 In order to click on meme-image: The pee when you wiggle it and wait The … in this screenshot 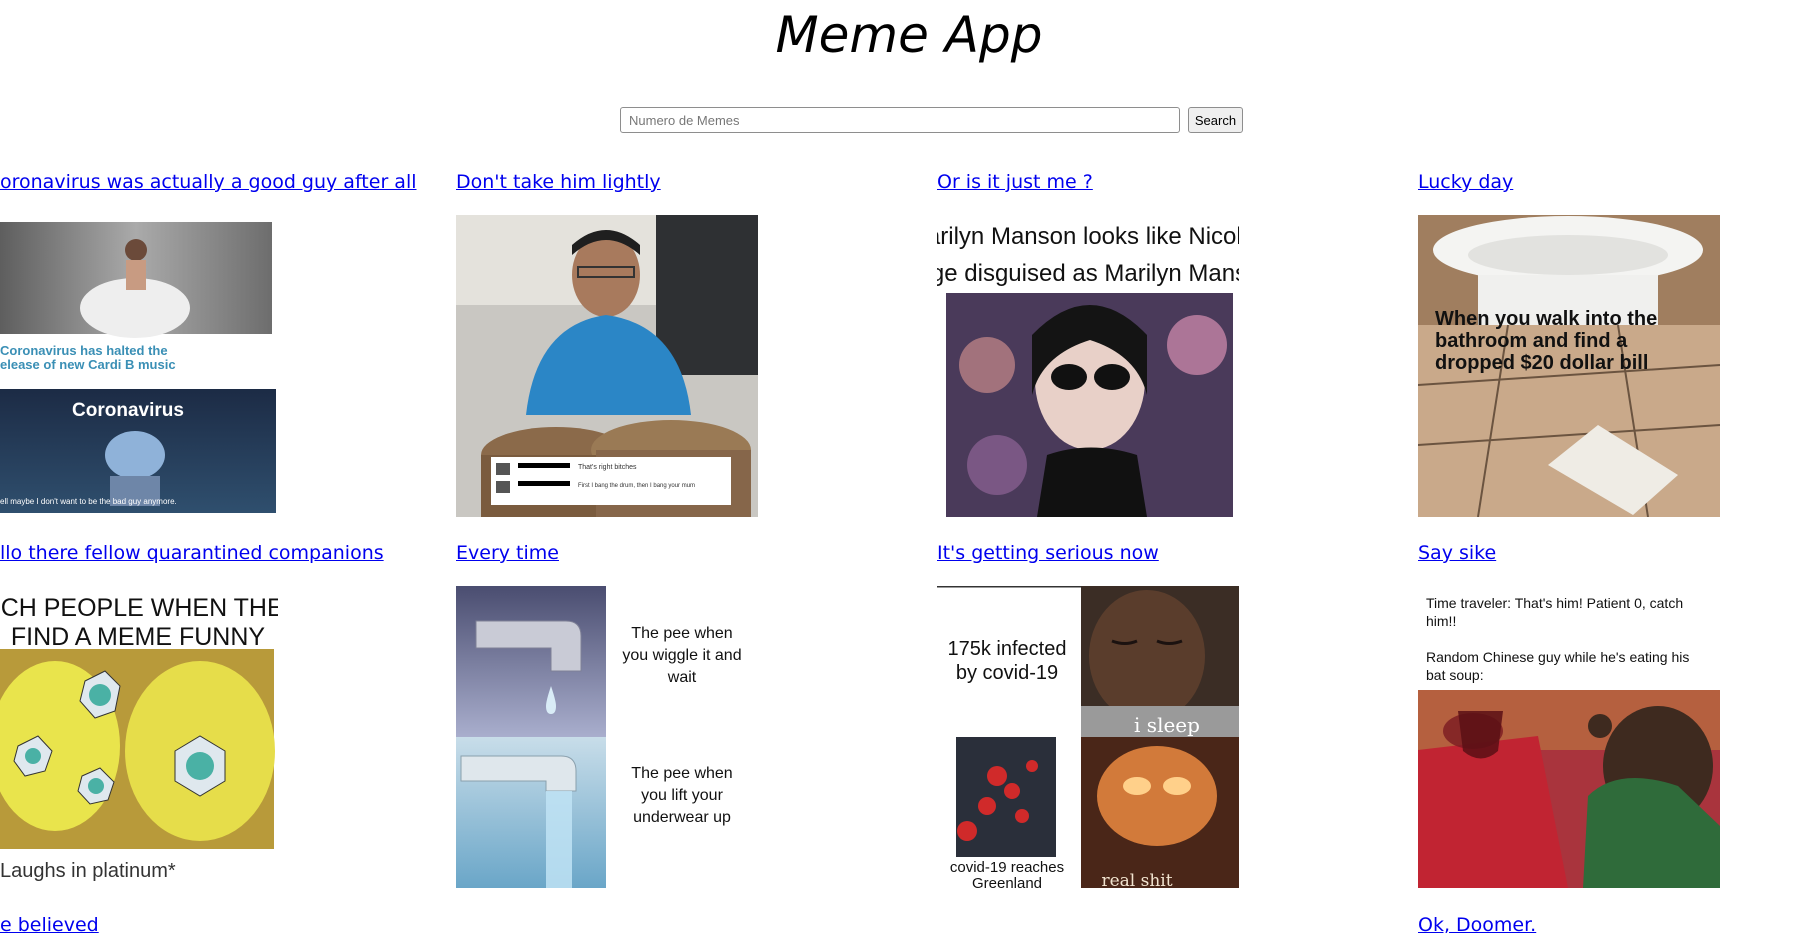, I will do `click(607, 737)`.